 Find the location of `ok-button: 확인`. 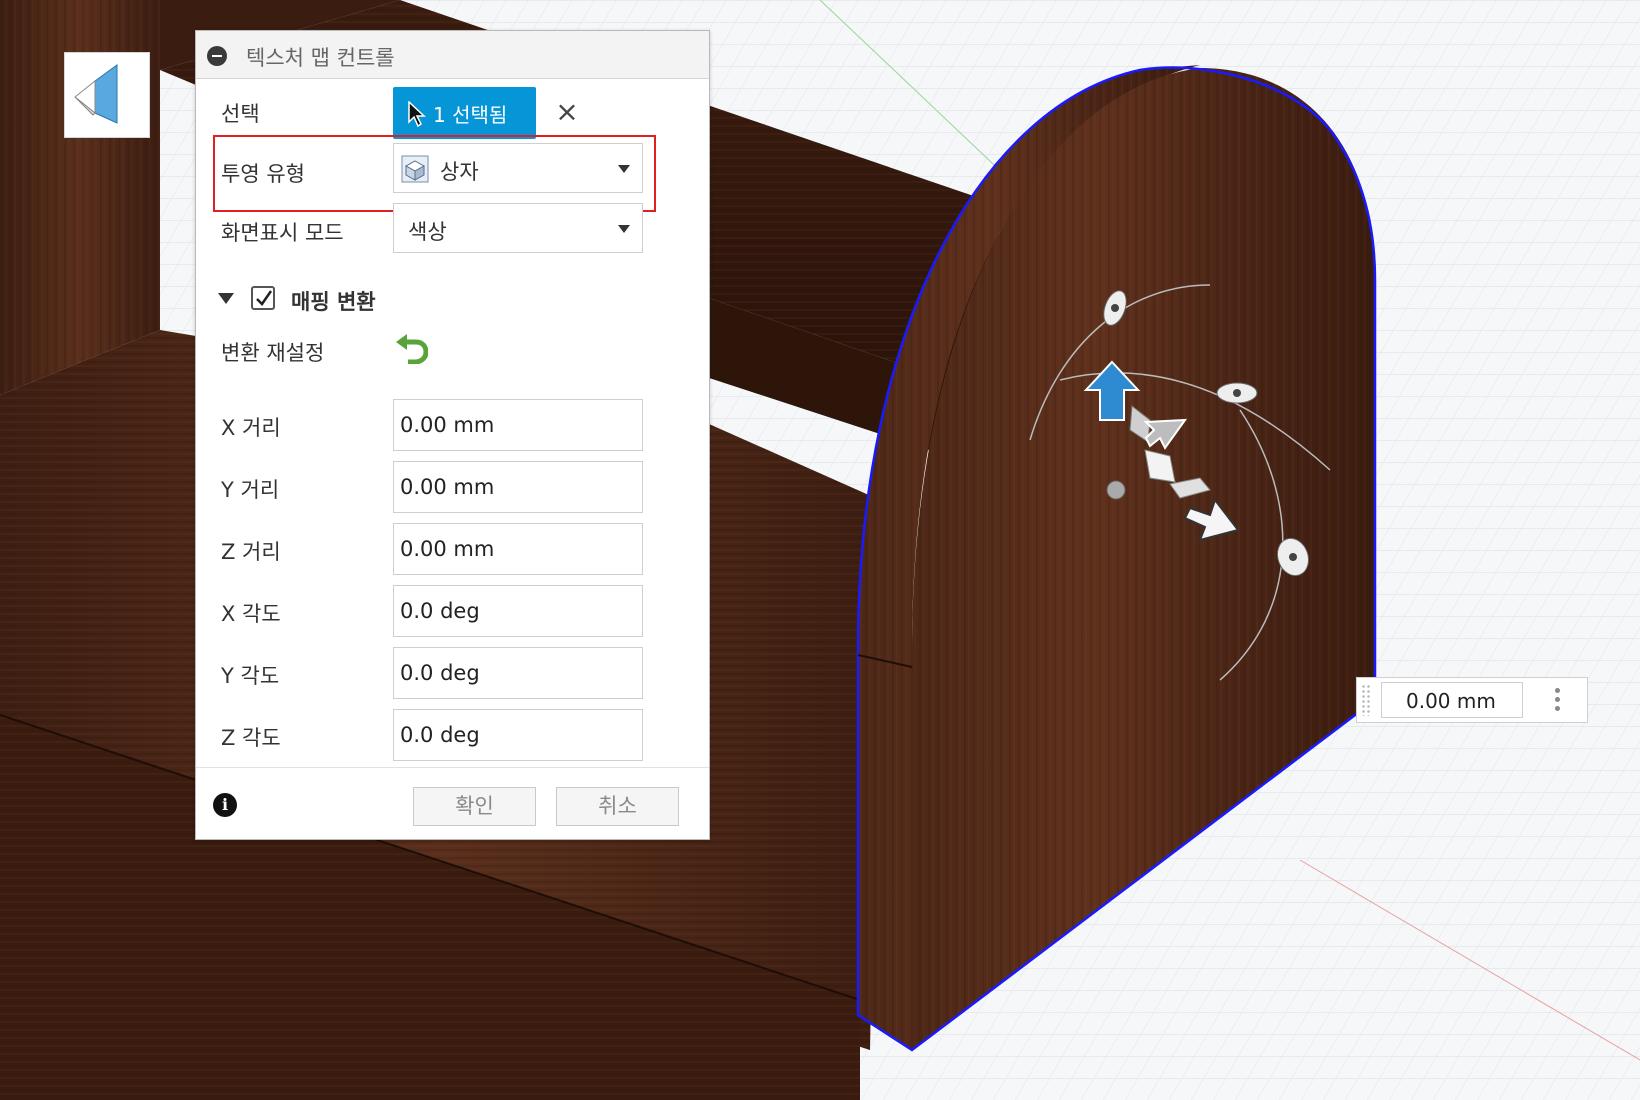

ok-button: 확인 is located at coordinates (474, 806).